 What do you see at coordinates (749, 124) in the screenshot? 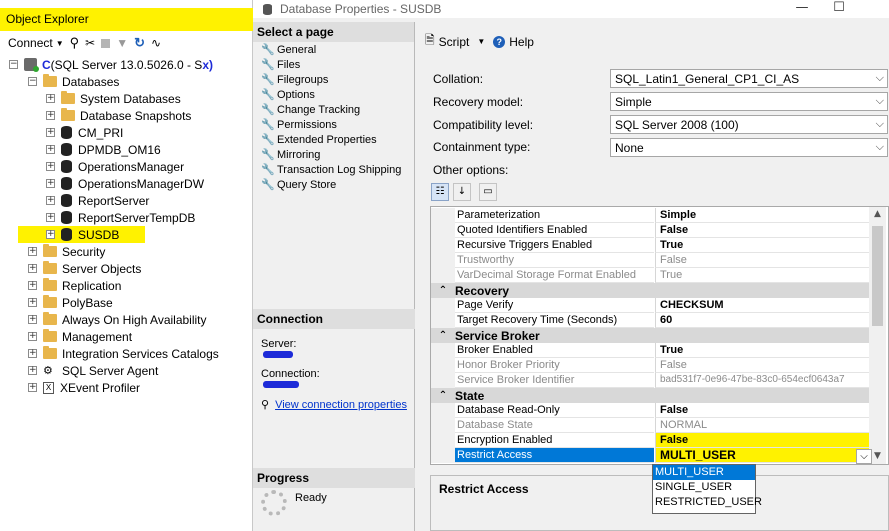
I see `compatibility-level-combo: SQL Server 2008 (100) ⌵` at bounding box center [749, 124].